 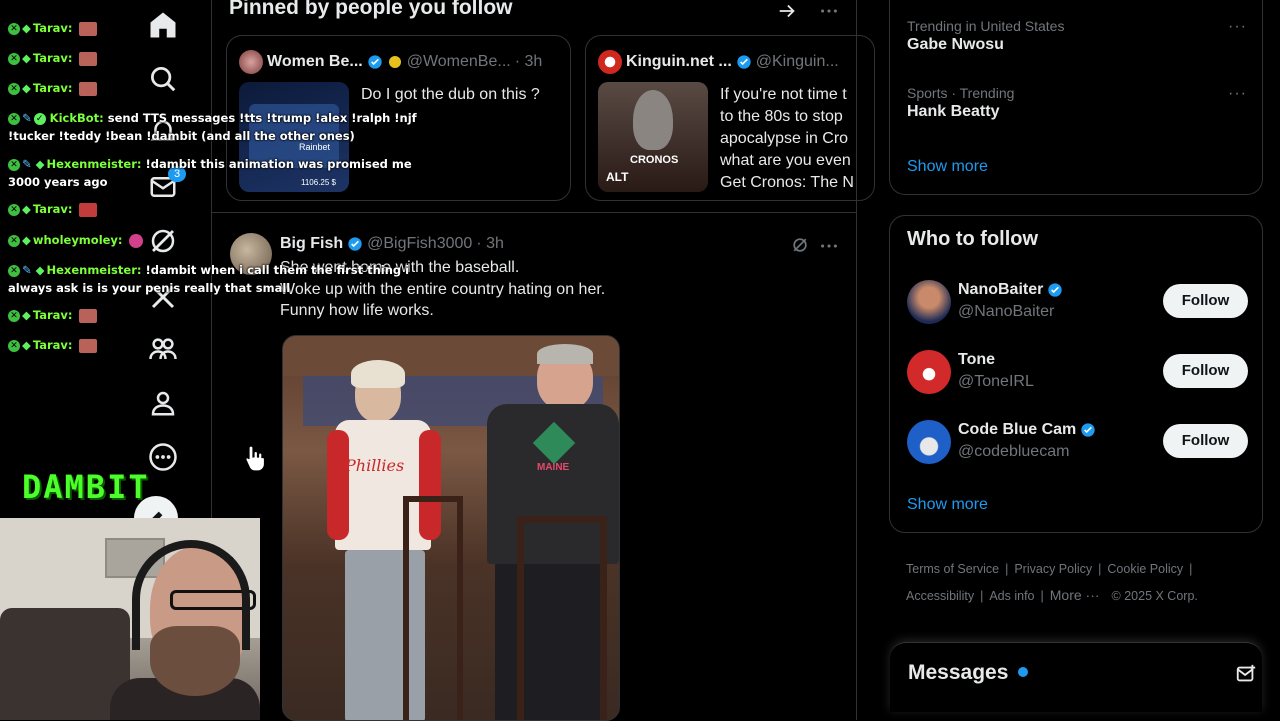 I want to click on account-handle: @codebluecam, so click(x=1014, y=451).